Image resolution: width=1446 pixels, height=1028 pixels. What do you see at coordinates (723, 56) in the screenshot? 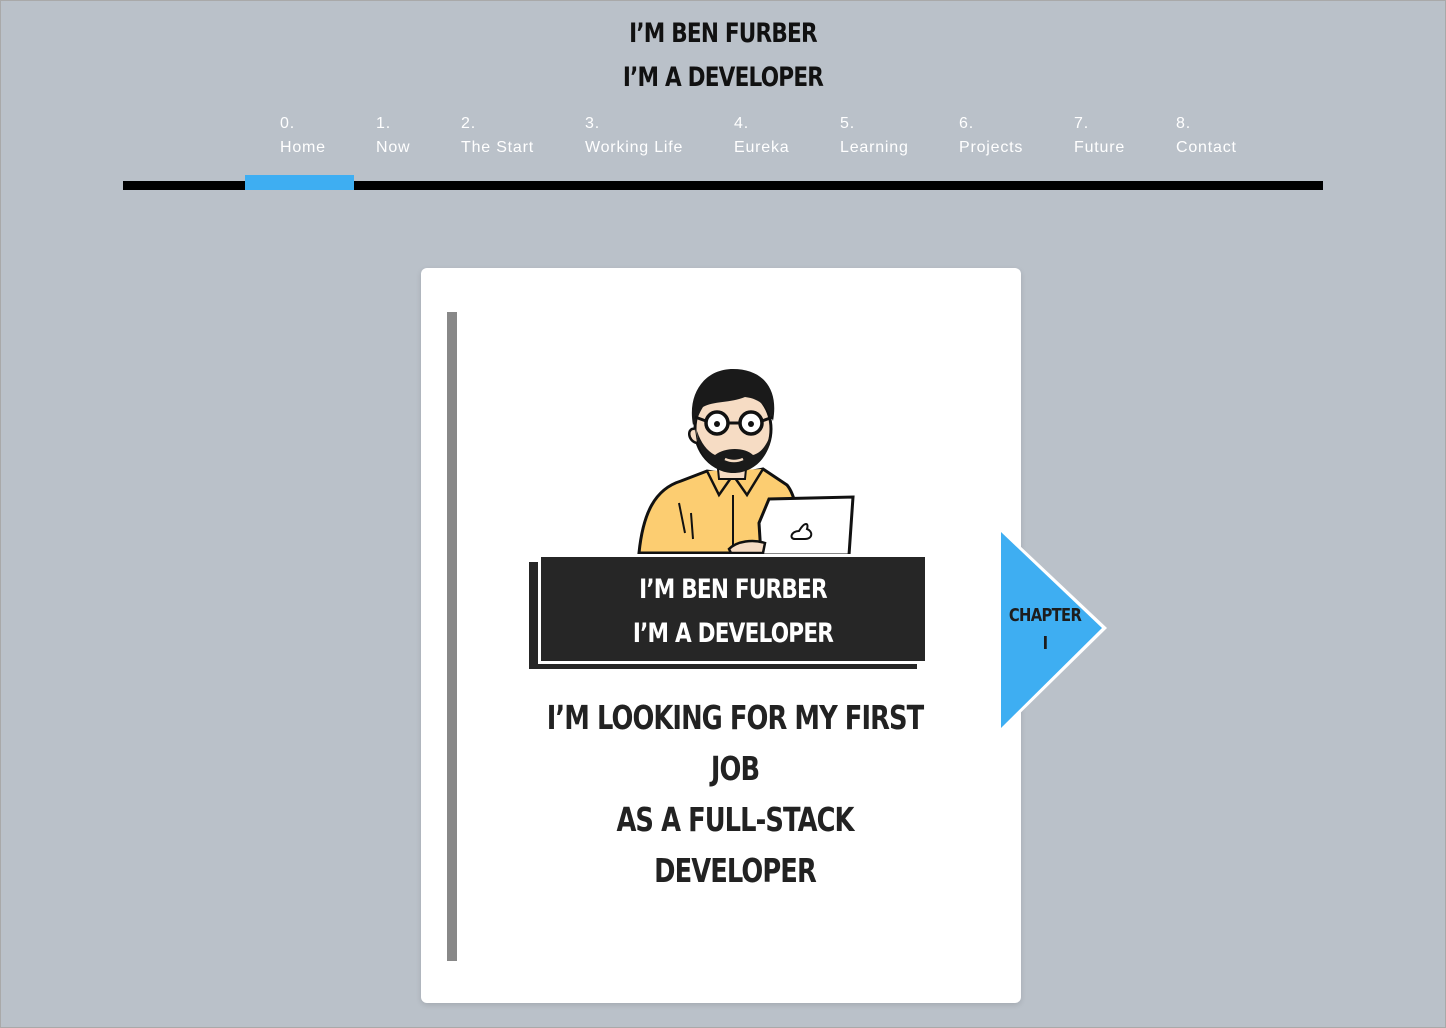
I see `site-title: I’M BEN FURBER I’M A DEVELOPER` at bounding box center [723, 56].